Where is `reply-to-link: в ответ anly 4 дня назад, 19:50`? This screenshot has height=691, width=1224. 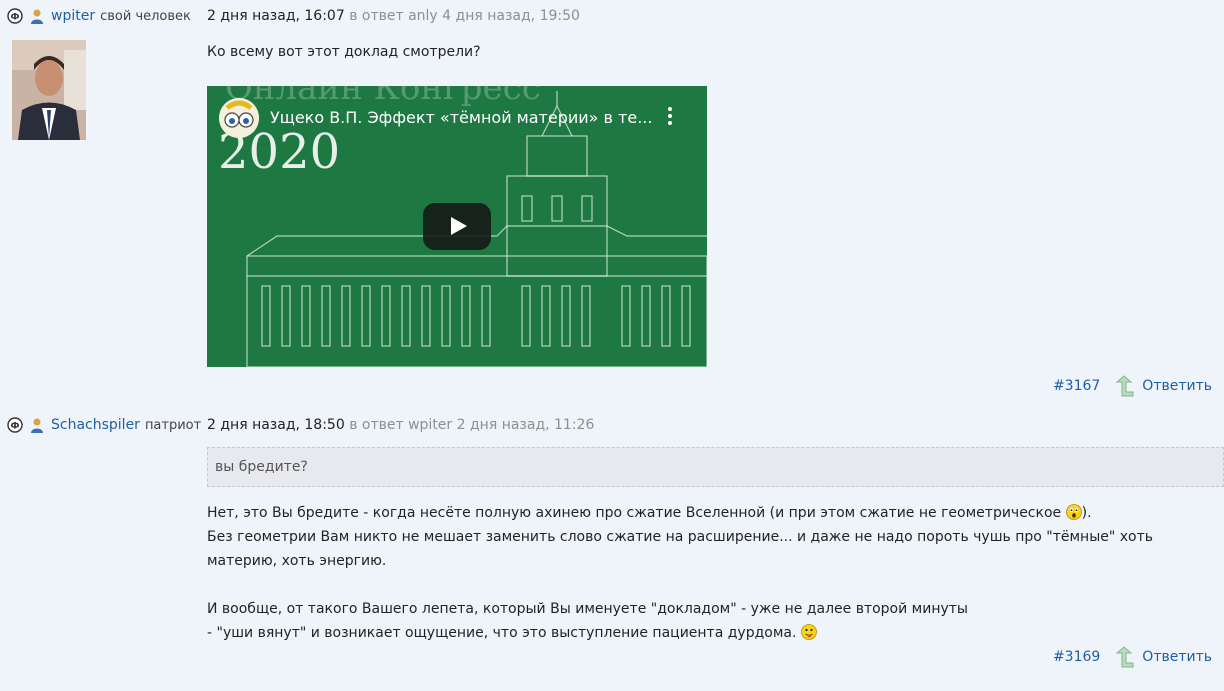 reply-to-link: в ответ anly 4 дня назад, 19:50 is located at coordinates (464, 16).